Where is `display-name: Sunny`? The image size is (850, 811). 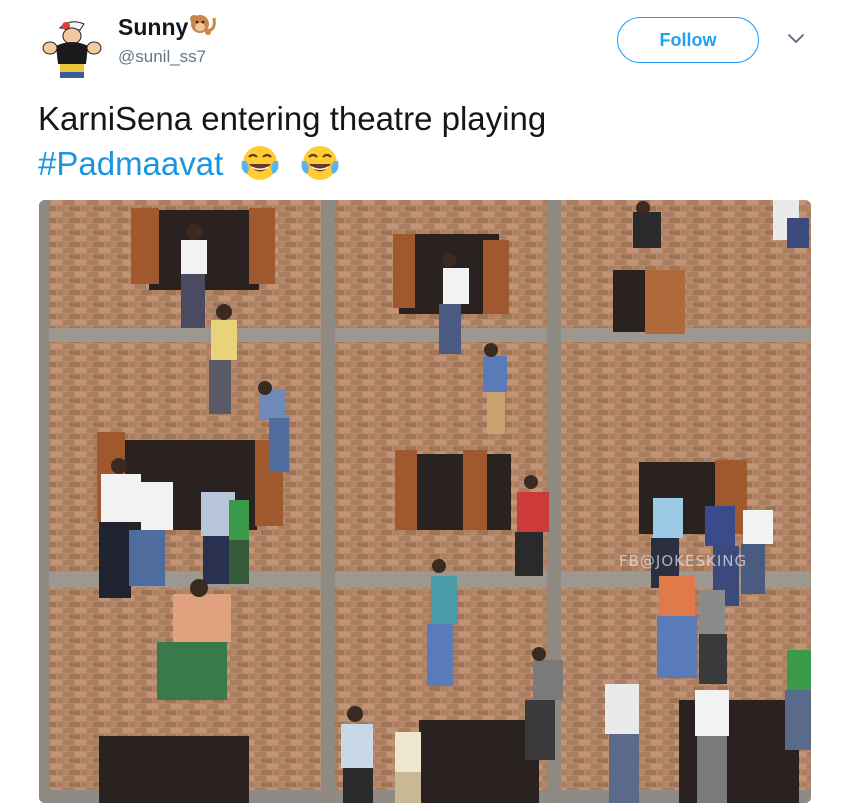 display-name: Sunny is located at coordinates (153, 27).